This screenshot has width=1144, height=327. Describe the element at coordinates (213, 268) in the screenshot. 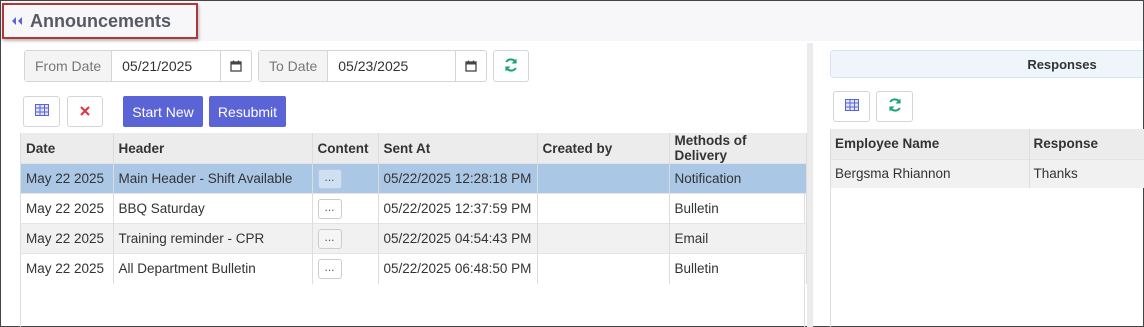

I see `cell-header: All Department Bulletin` at that location.